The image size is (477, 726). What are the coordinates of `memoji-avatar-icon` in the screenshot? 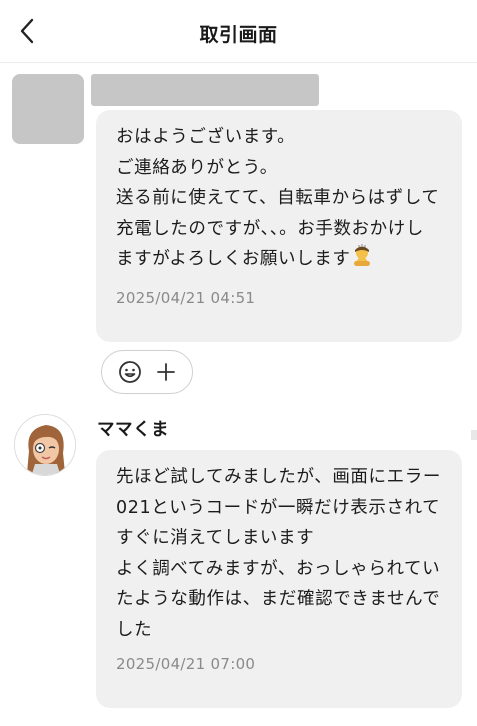 It's located at (45, 445).